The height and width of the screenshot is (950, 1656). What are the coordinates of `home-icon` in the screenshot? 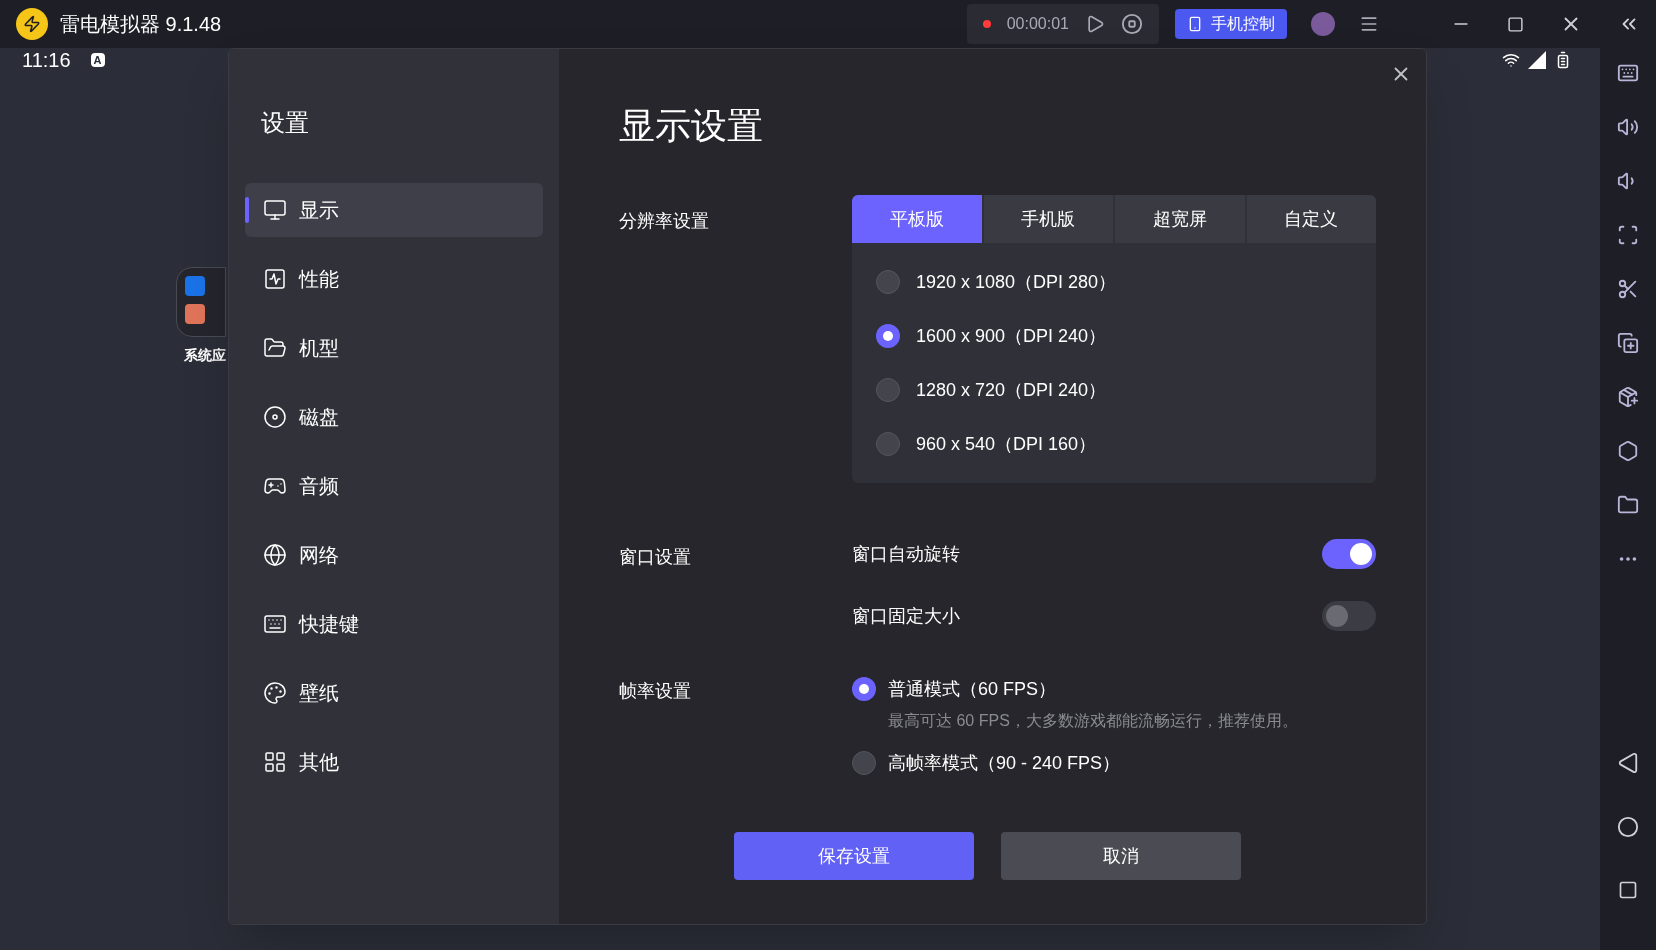 It's located at (1628, 827).